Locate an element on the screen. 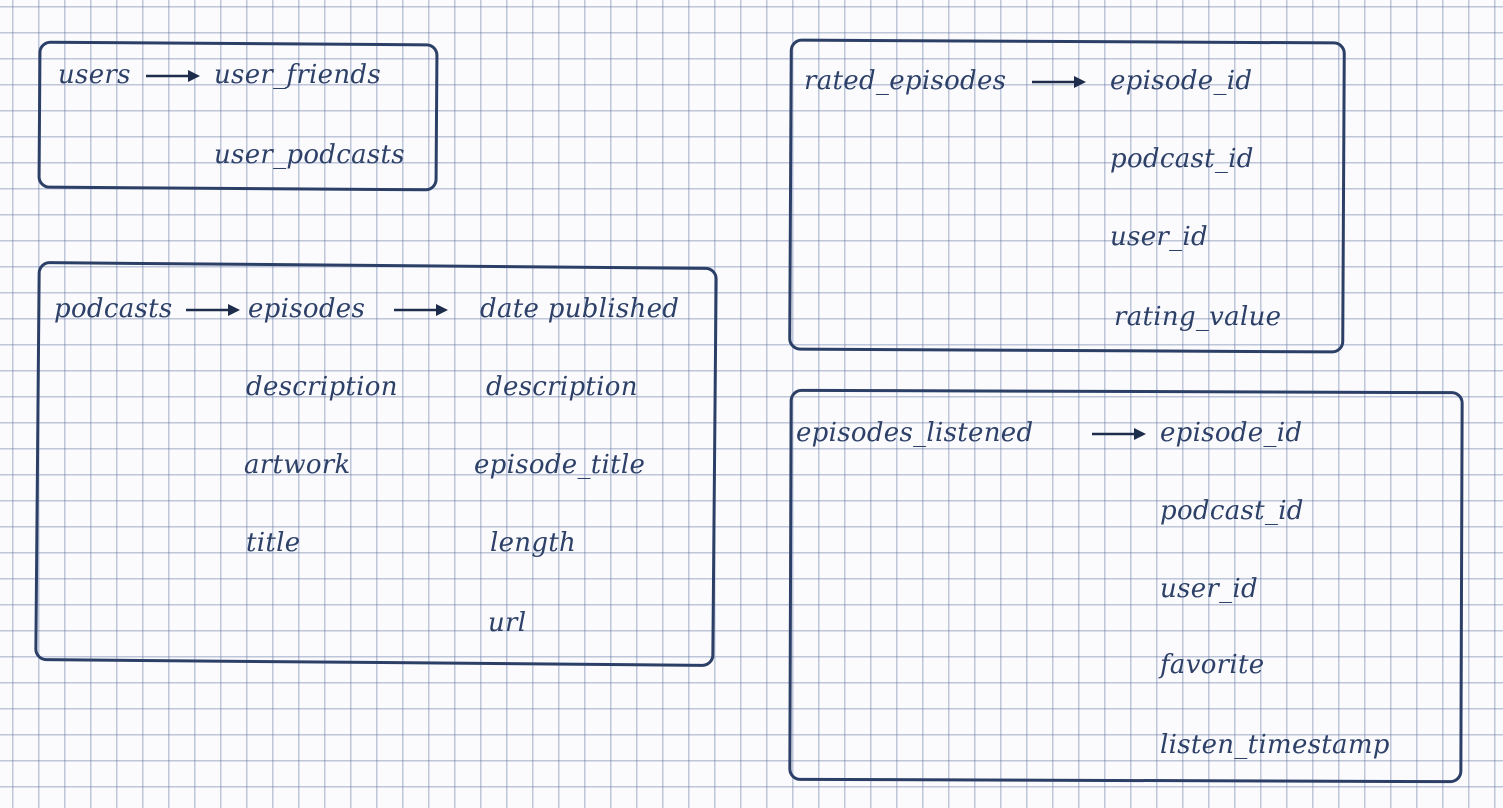  rated-episodes-field: rating_value is located at coordinates (1198, 317).